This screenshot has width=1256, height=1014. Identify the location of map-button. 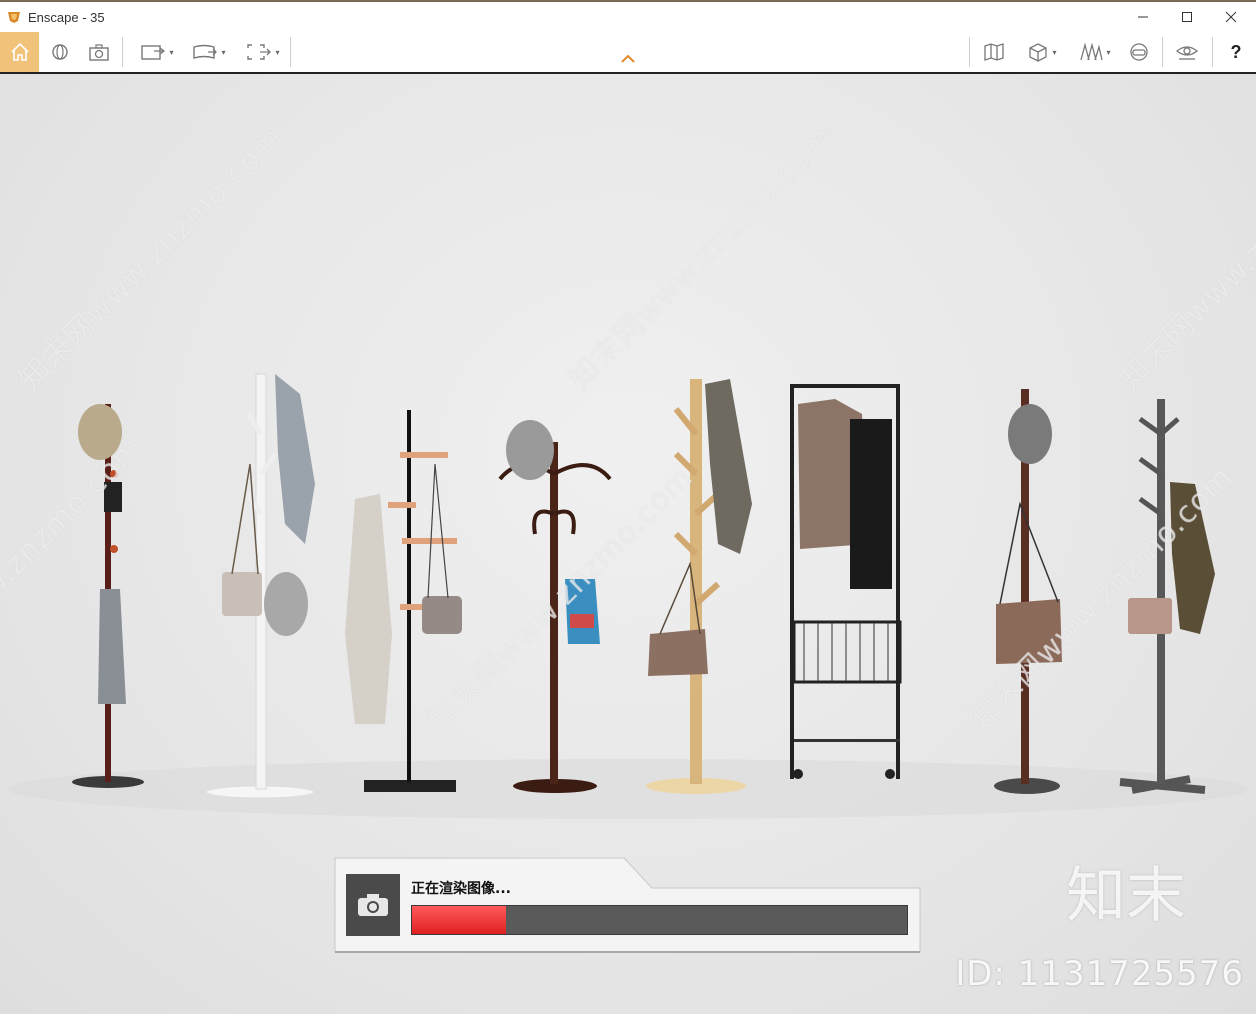
(994, 52).